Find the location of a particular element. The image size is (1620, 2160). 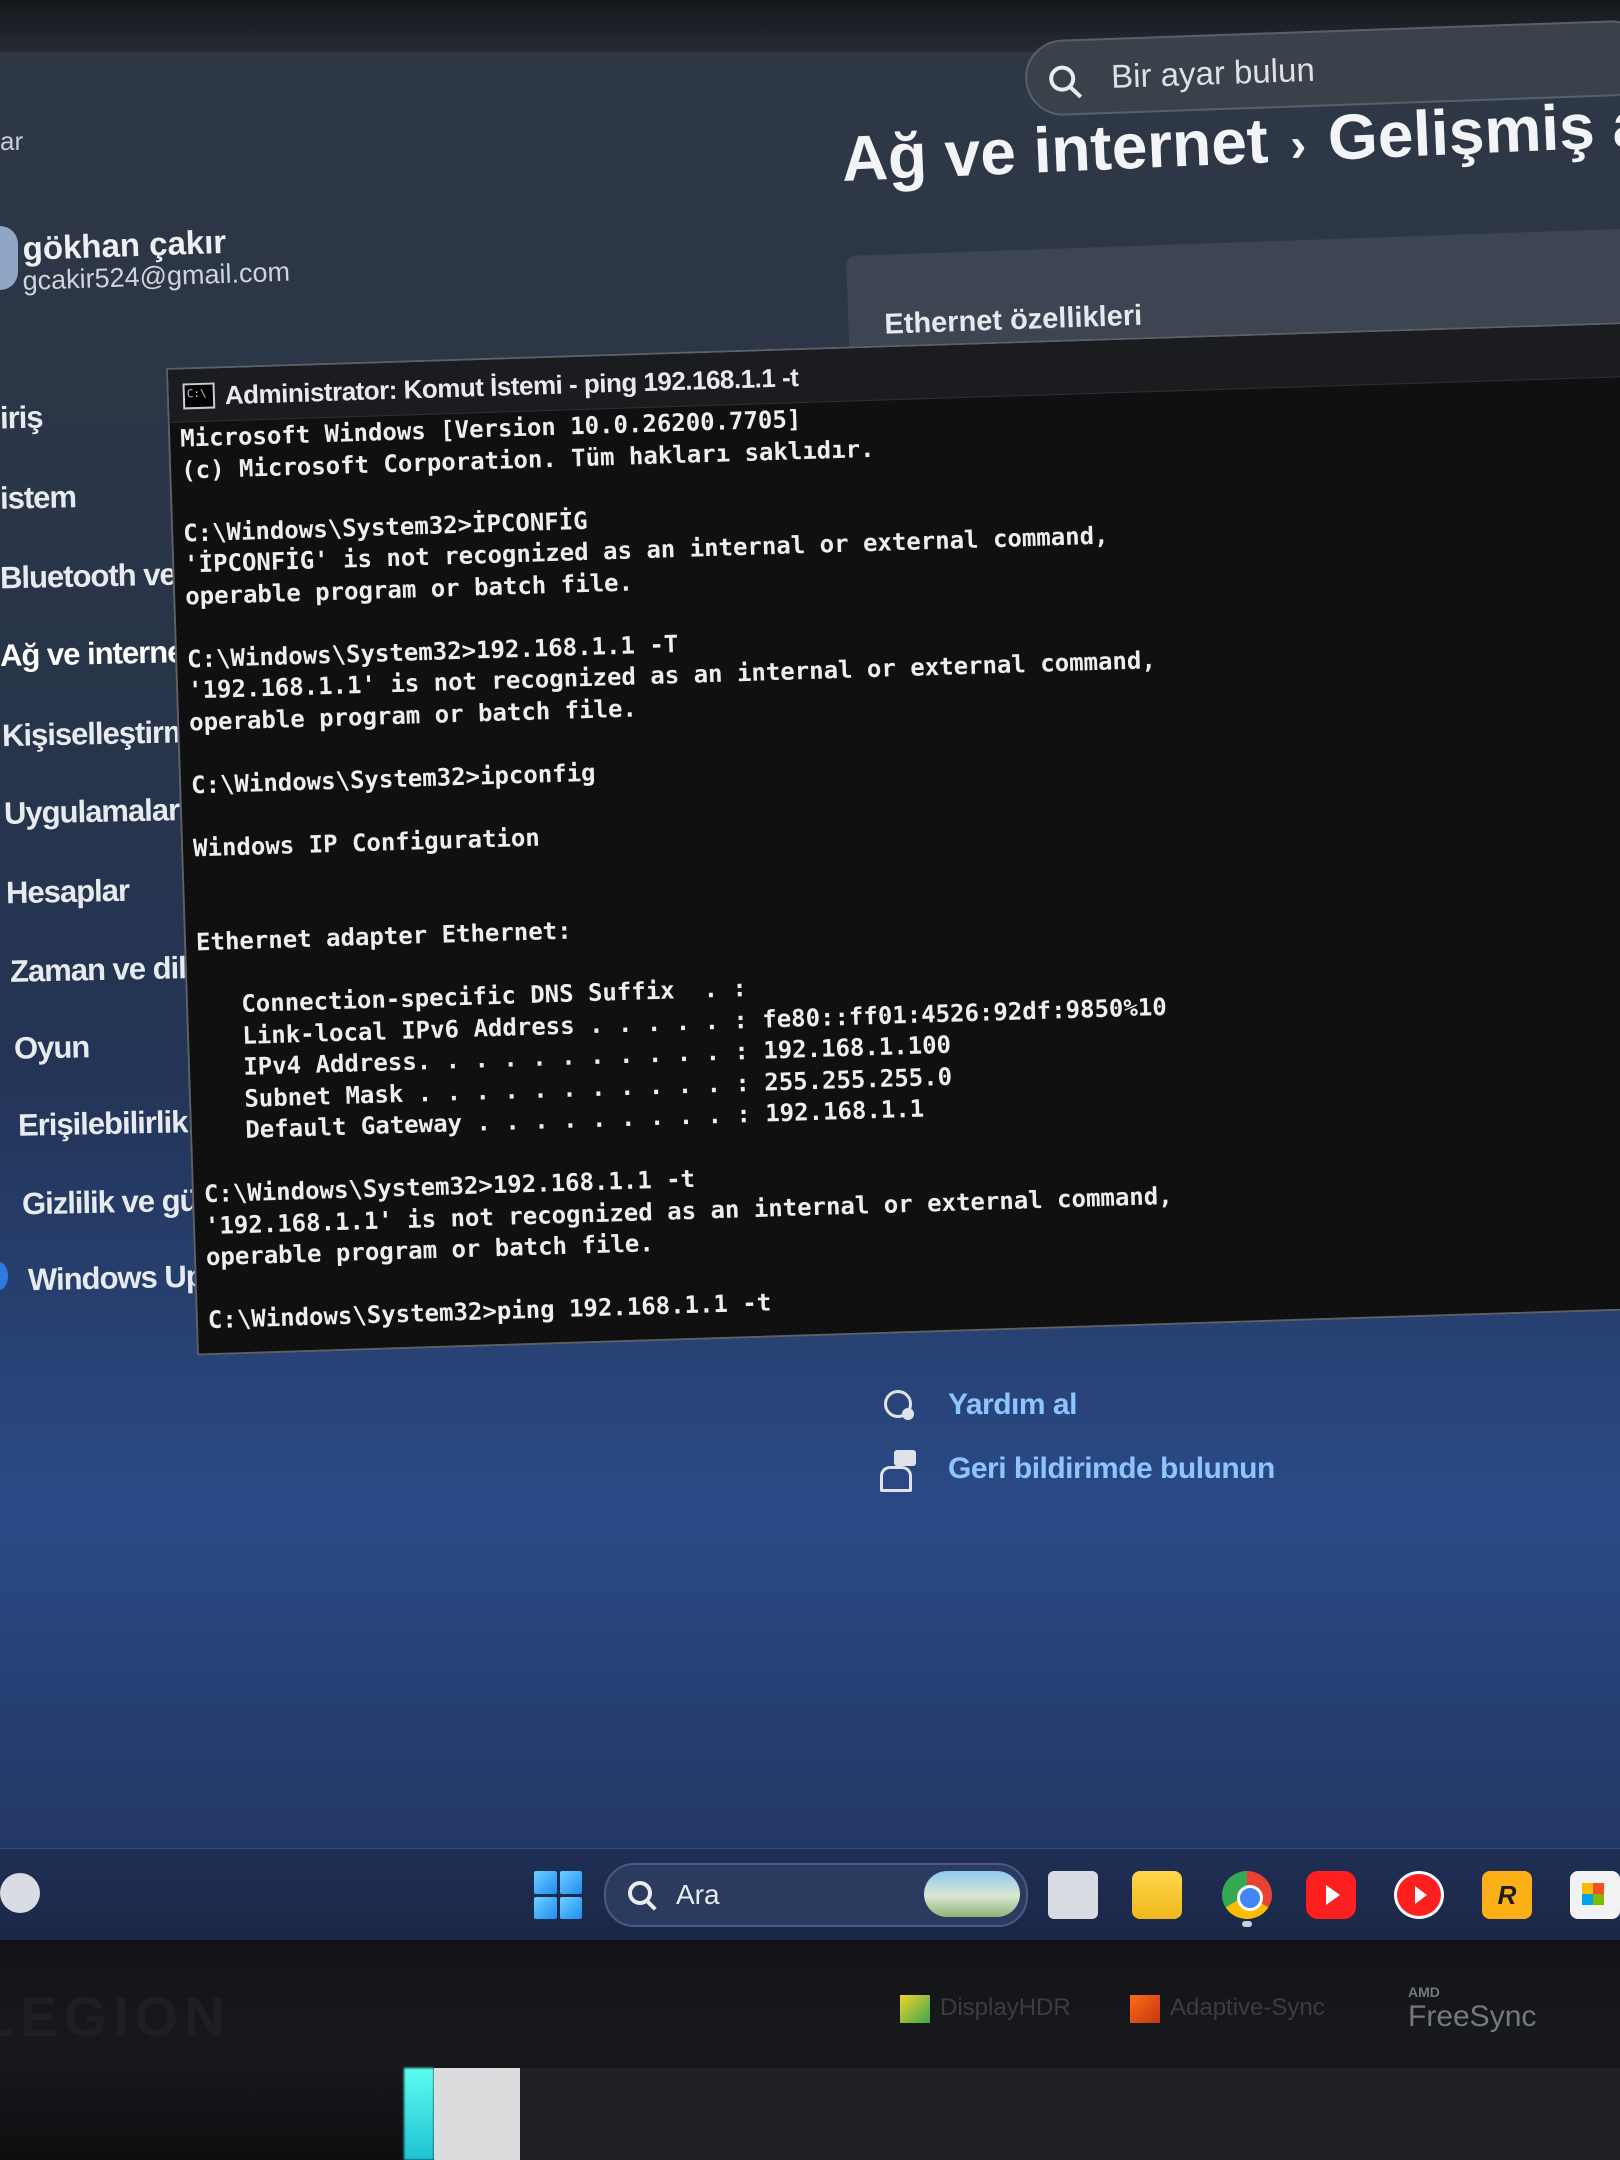

store-icon is located at coordinates (1595, 1895).